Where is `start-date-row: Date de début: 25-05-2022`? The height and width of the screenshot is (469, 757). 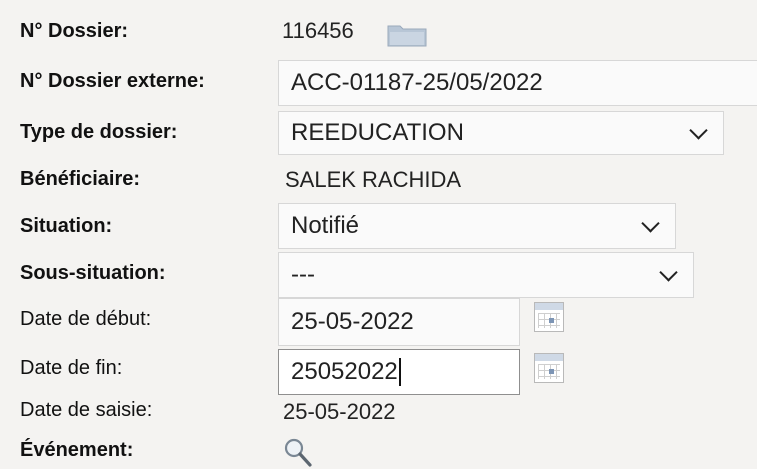 start-date-row: Date de début: 25-05-2022 is located at coordinates (378, 322).